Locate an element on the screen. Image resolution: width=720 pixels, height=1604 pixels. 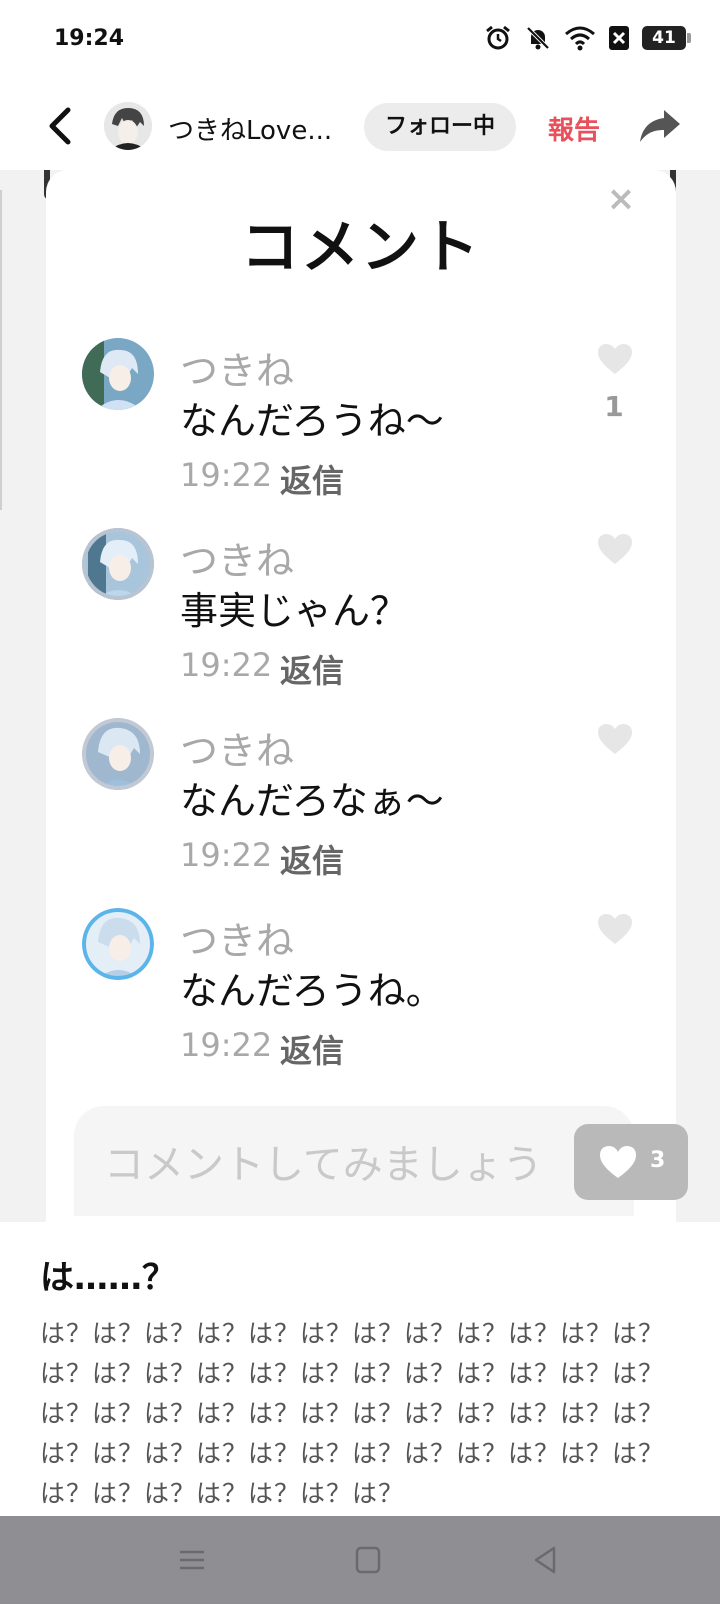
home-square-icon is located at coordinates (368, 1560).